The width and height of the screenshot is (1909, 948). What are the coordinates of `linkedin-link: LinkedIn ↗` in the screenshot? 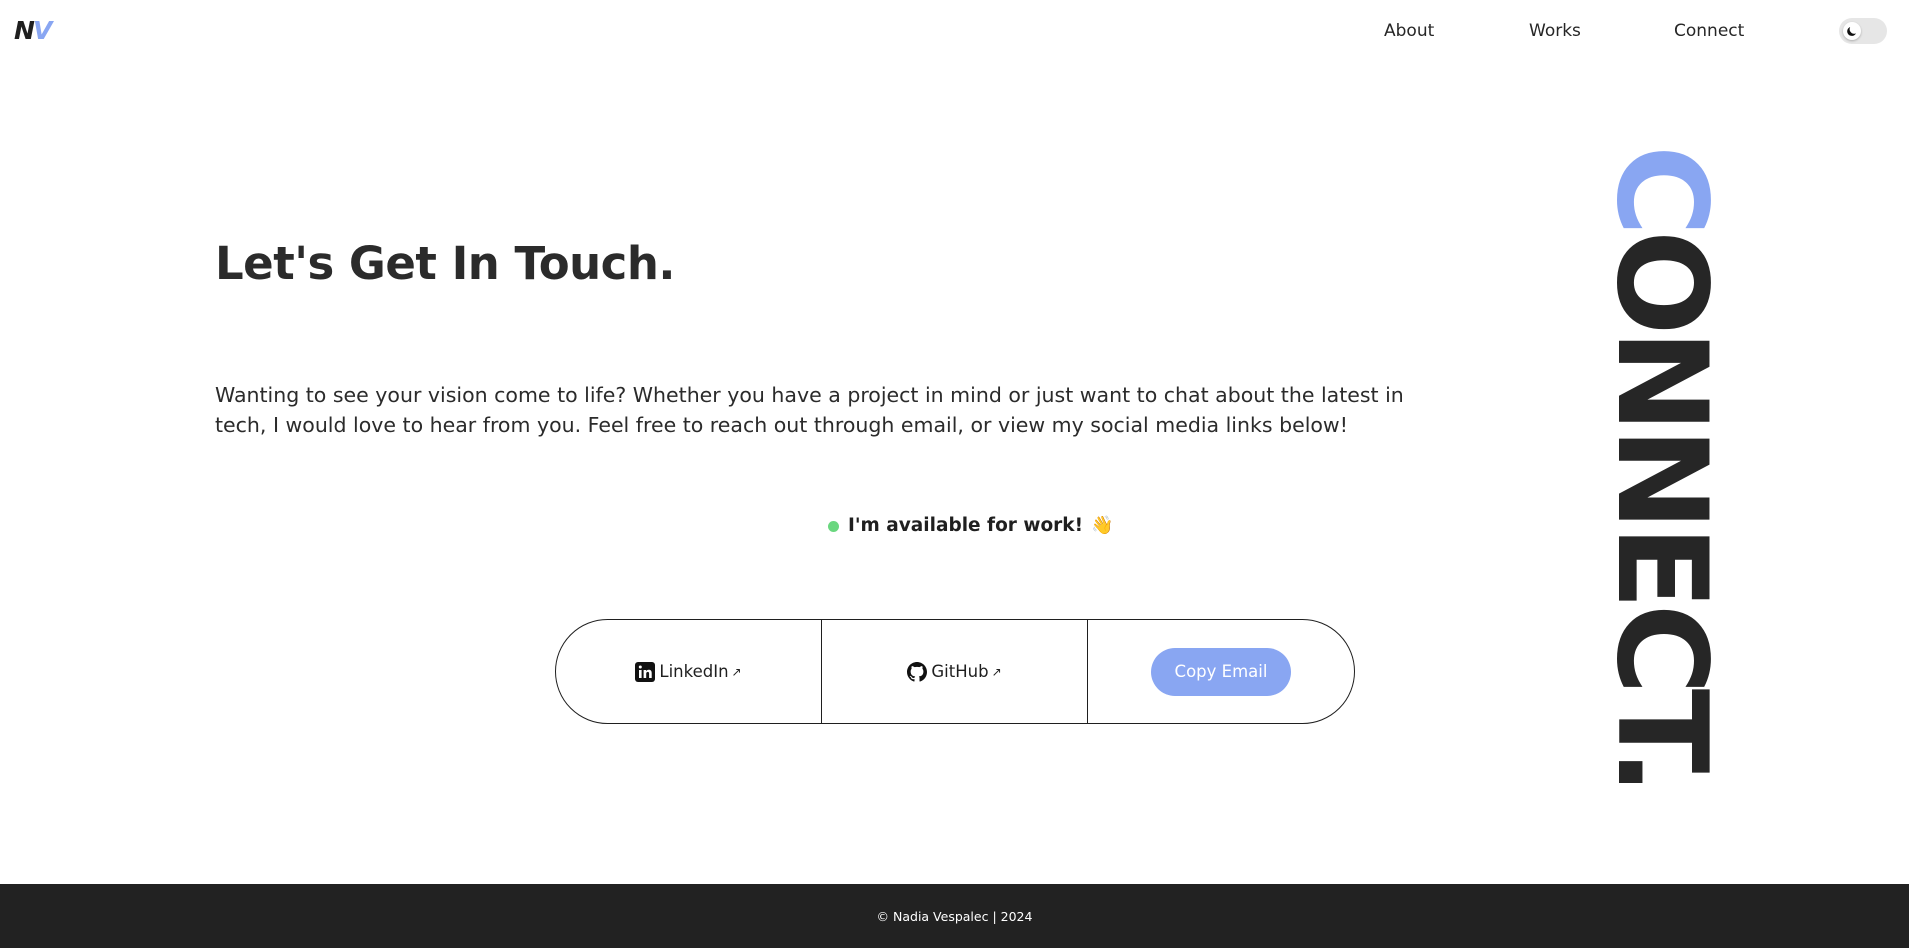 It's located at (688, 671).